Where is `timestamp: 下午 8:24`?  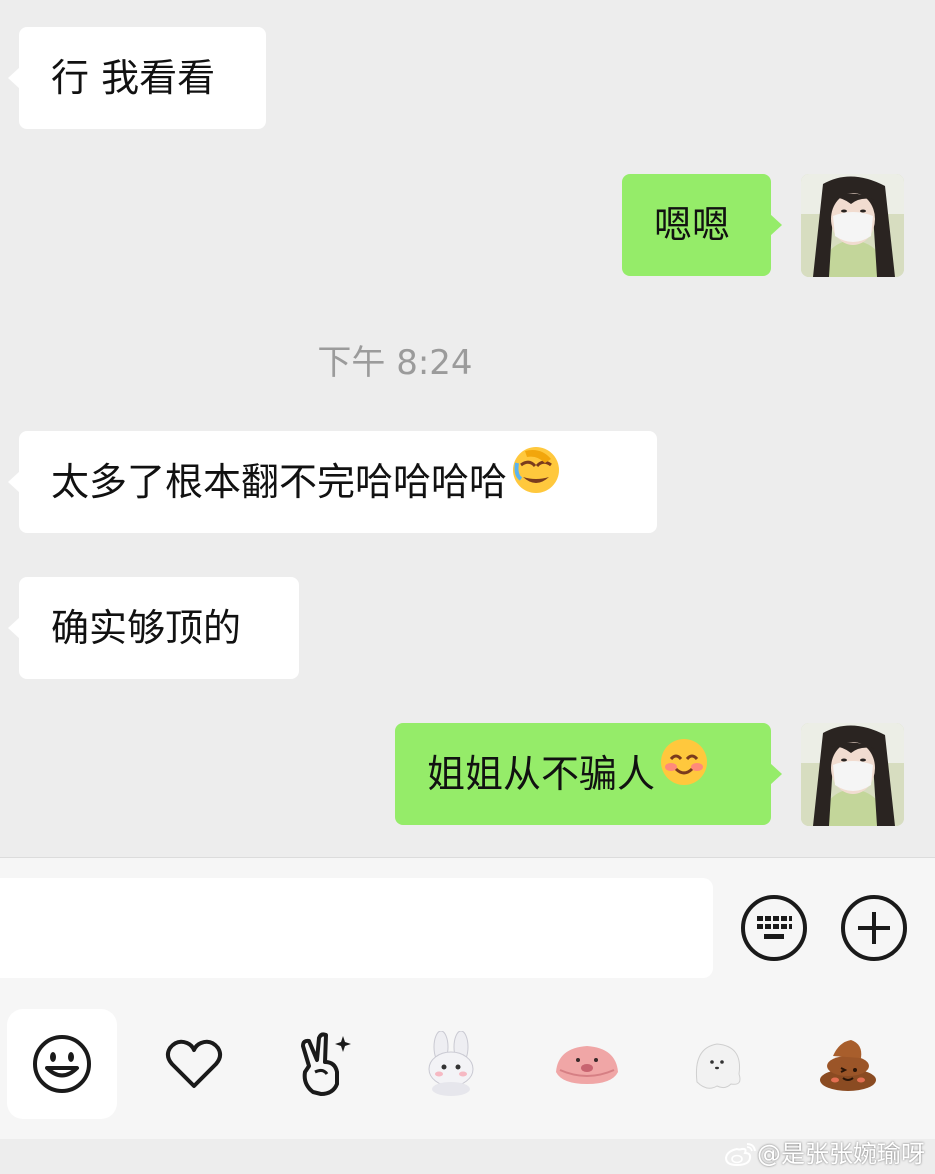 timestamp: 下午 8:24 is located at coordinates (395, 363).